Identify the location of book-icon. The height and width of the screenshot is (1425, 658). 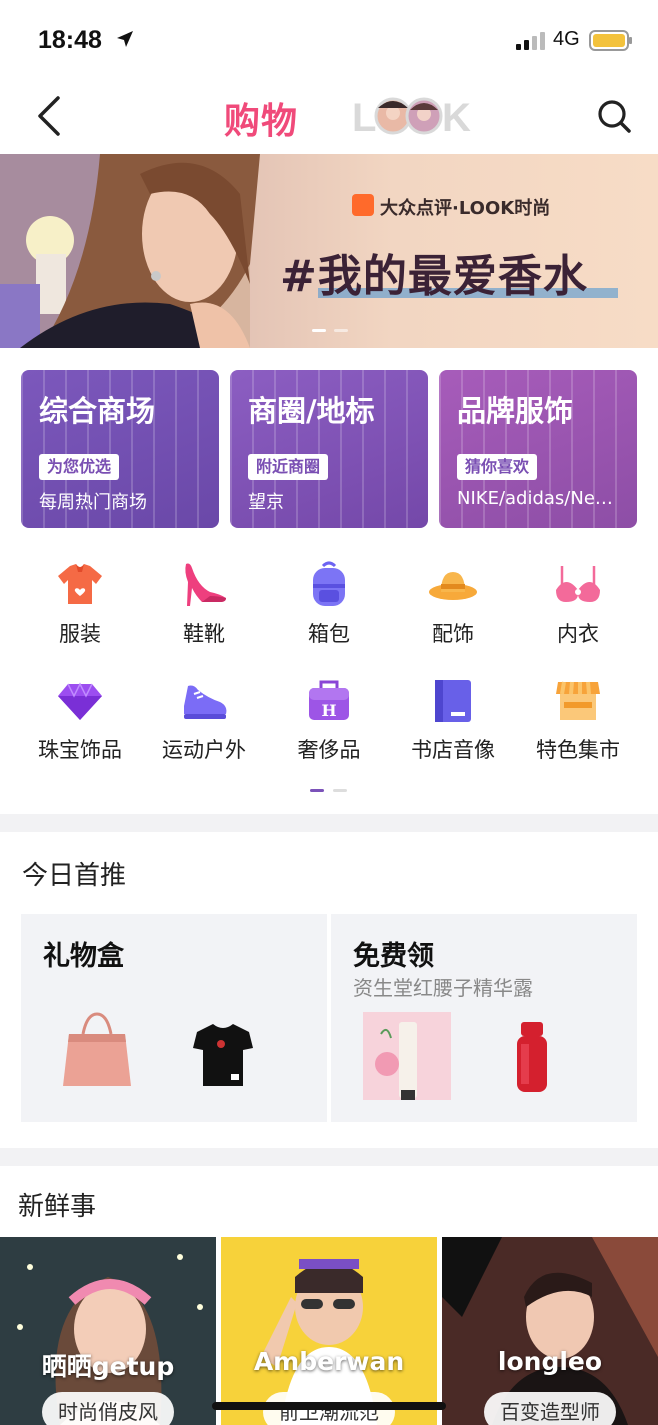
(453, 701).